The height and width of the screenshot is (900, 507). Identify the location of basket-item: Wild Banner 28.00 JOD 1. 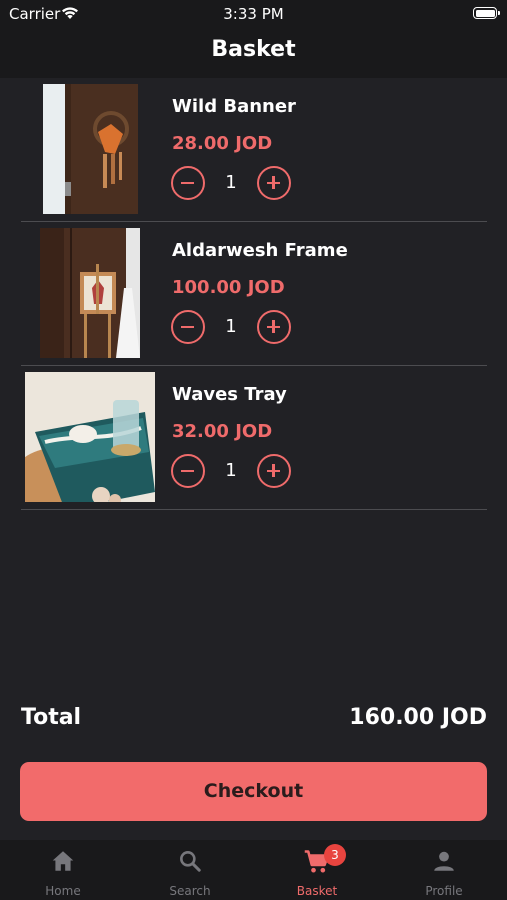
(254, 150).